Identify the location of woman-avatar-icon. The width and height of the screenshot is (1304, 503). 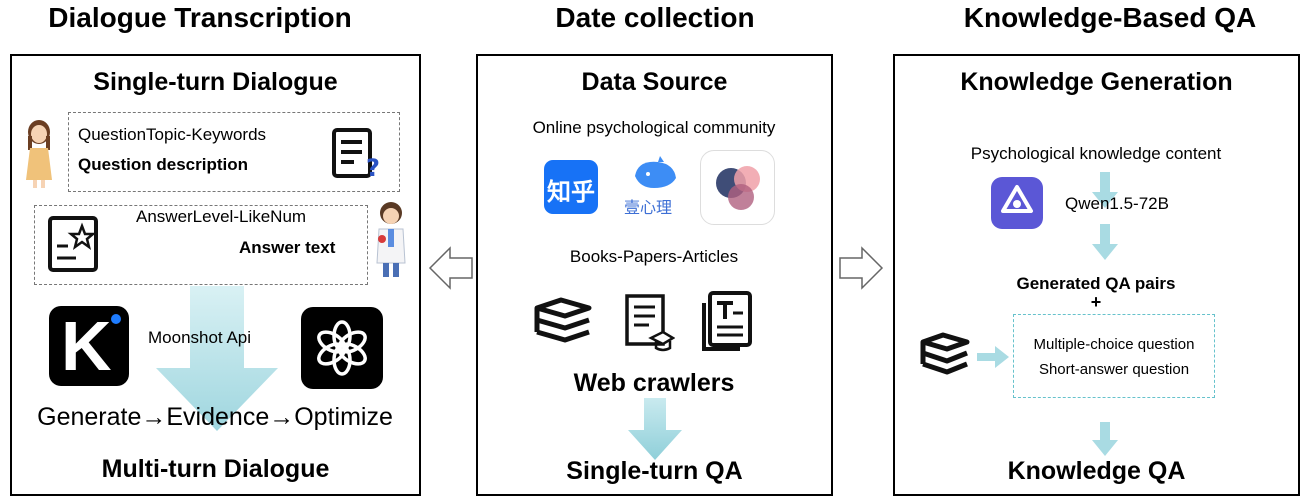
(39, 154).